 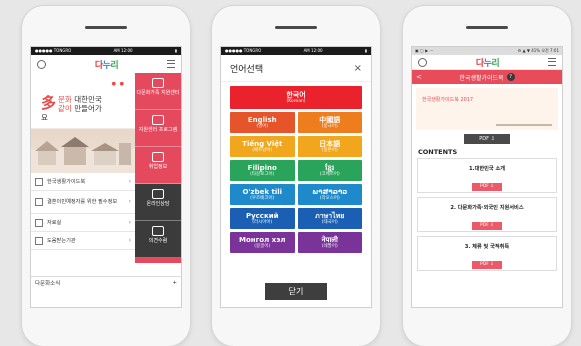 I want to click on news-header: 다문화소식 +, so click(x=106, y=282).